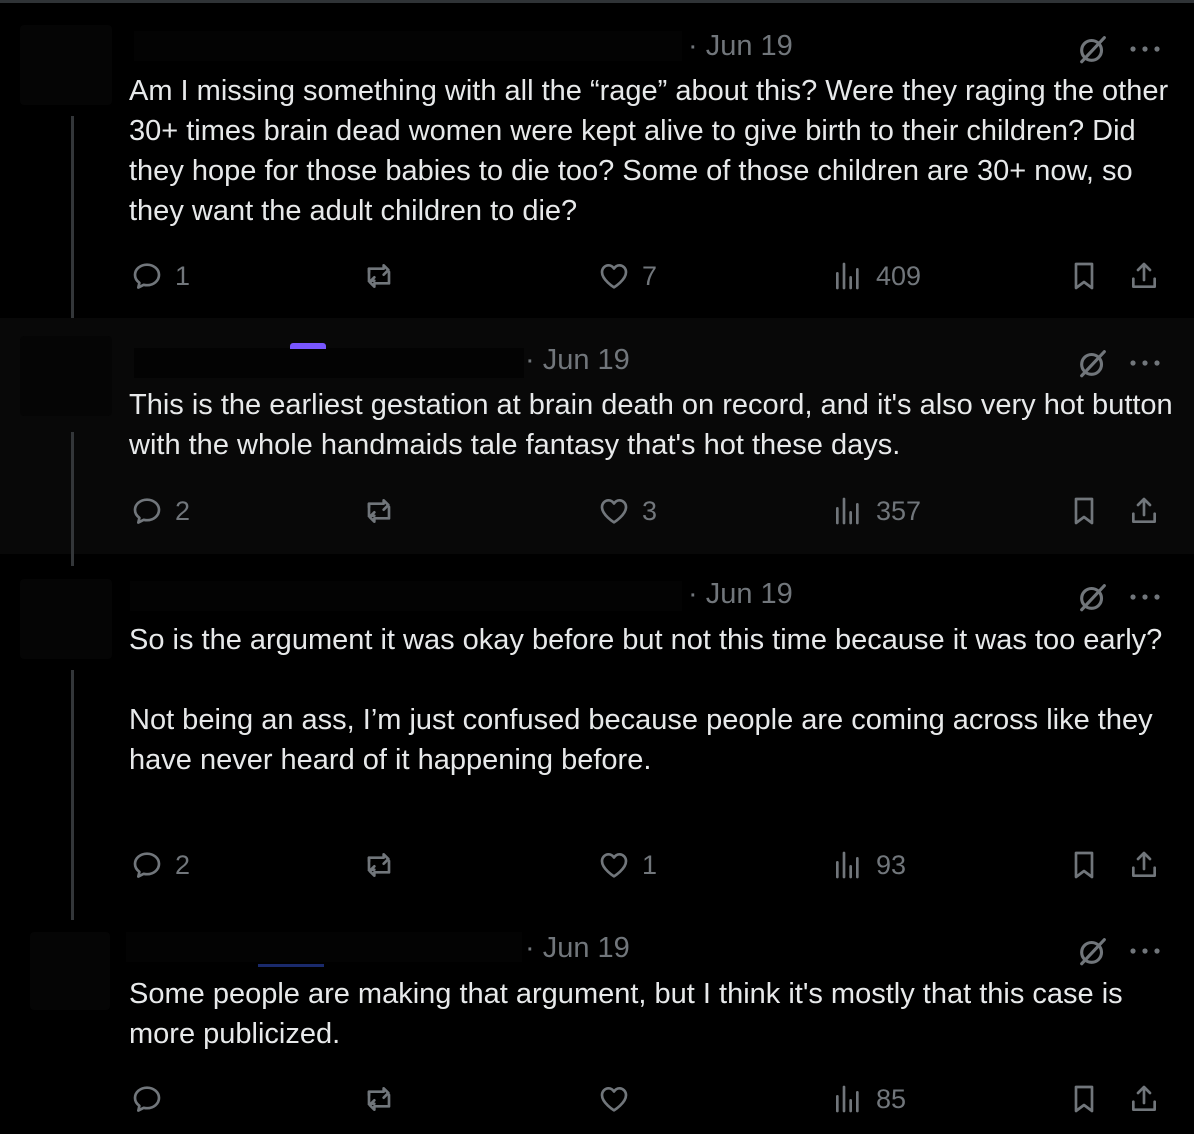 The width and height of the screenshot is (1194, 1134). What do you see at coordinates (183, 275) in the screenshot?
I see `reply-count: 1` at bounding box center [183, 275].